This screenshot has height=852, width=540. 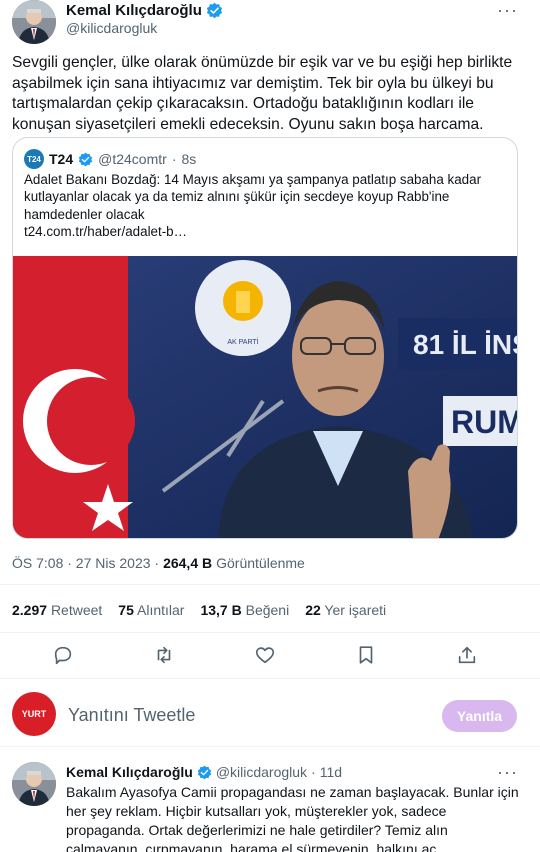 I want to click on share-icon, so click(x=467, y=655).